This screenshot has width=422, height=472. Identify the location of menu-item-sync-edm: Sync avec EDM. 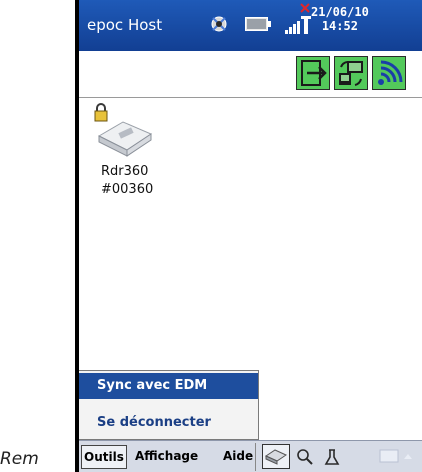
(168, 386).